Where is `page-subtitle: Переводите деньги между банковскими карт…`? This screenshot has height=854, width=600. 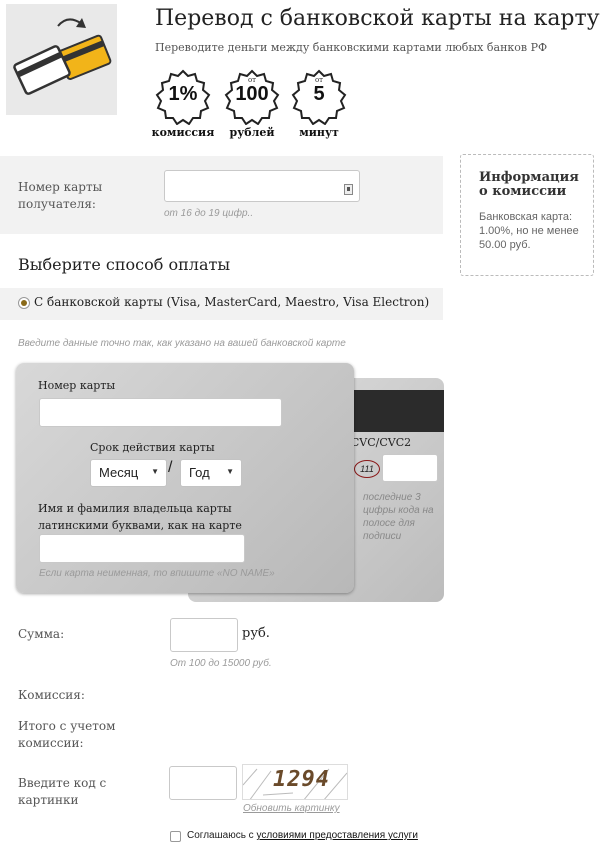
page-subtitle: Переводите деньги между банковскими карт… is located at coordinates (351, 47).